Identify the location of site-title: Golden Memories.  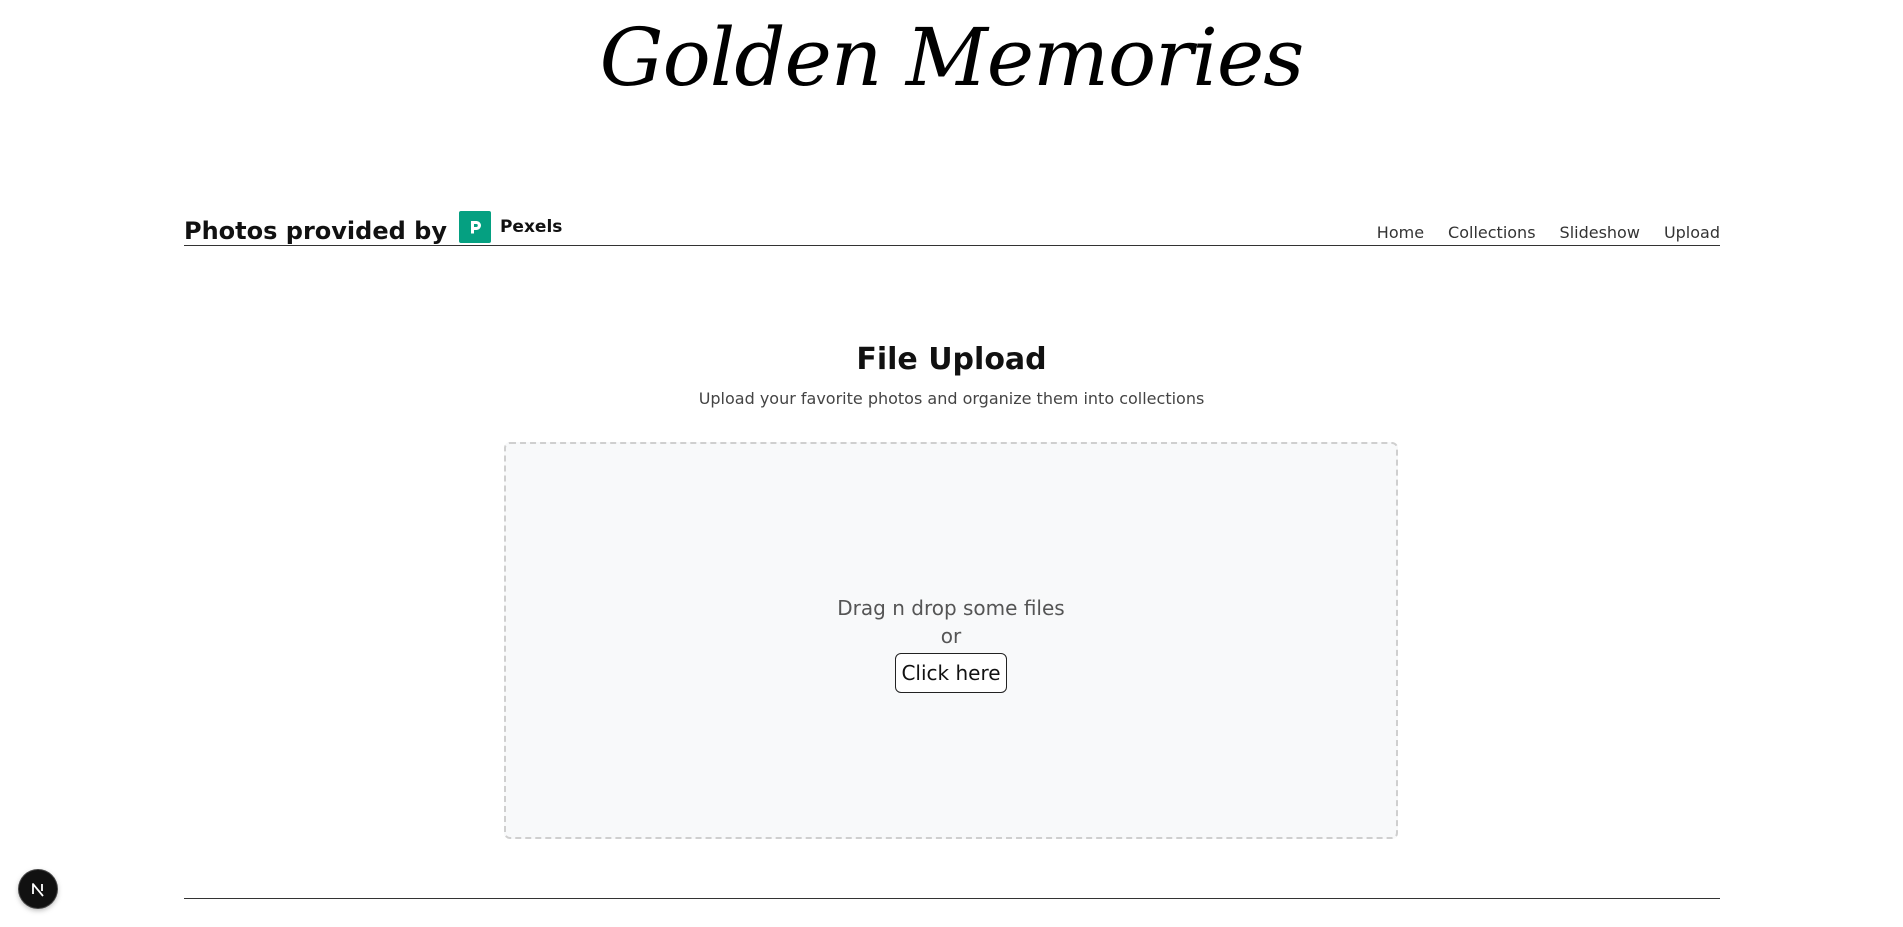
(952, 57).